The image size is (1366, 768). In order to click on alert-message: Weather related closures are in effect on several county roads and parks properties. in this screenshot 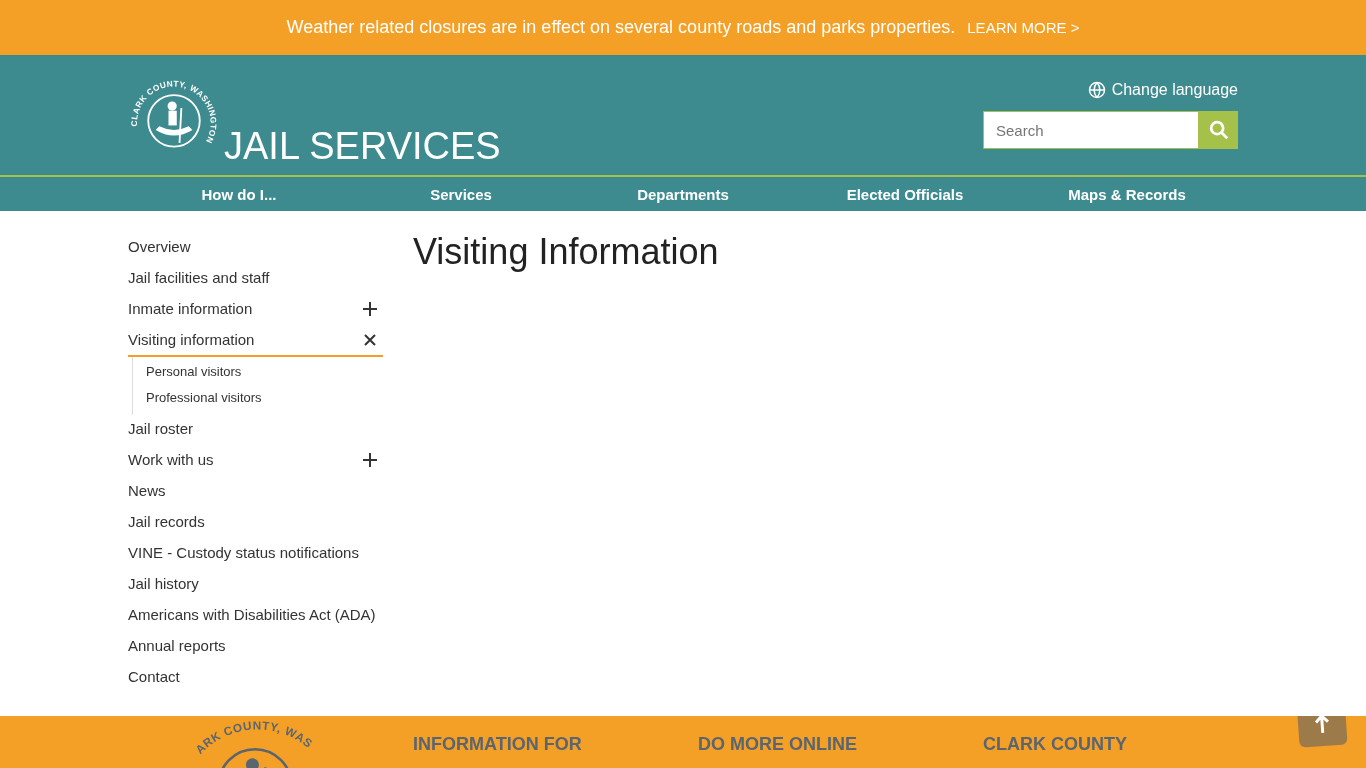, I will do `click(621, 27)`.